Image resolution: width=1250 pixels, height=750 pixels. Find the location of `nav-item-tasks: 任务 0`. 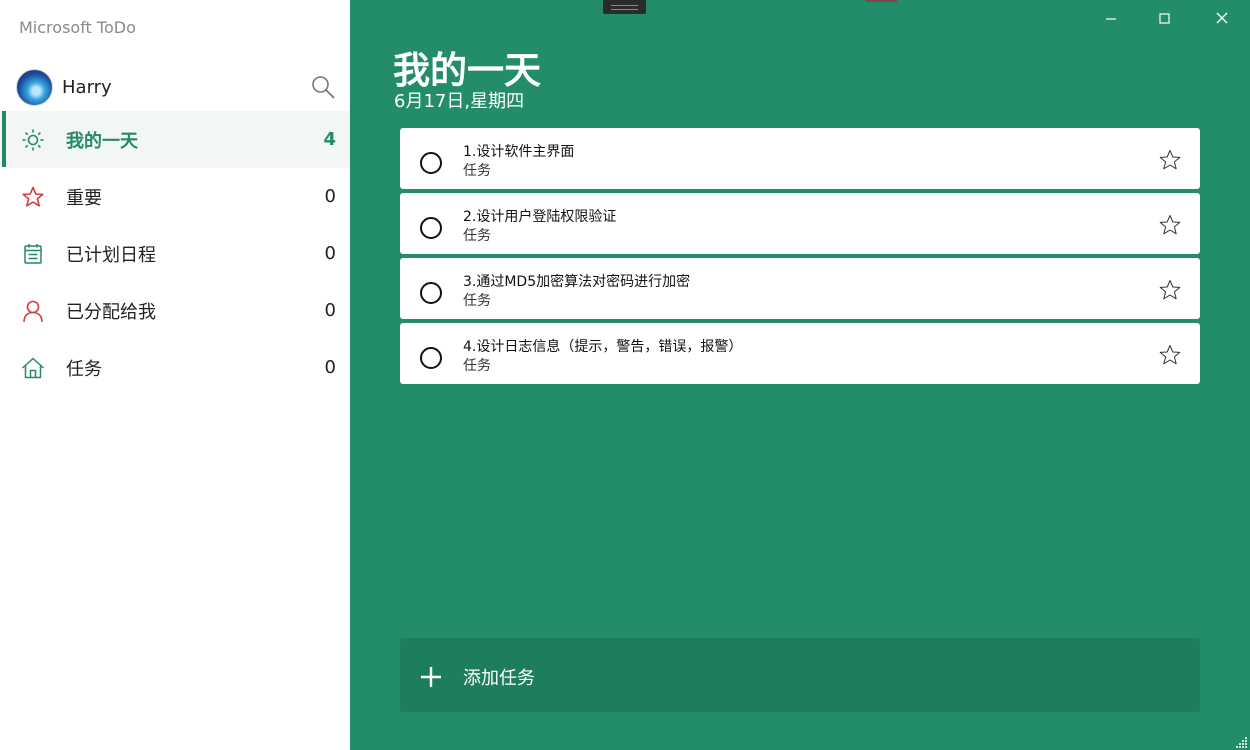

nav-item-tasks: 任务 0 is located at coordinates (175, 367).